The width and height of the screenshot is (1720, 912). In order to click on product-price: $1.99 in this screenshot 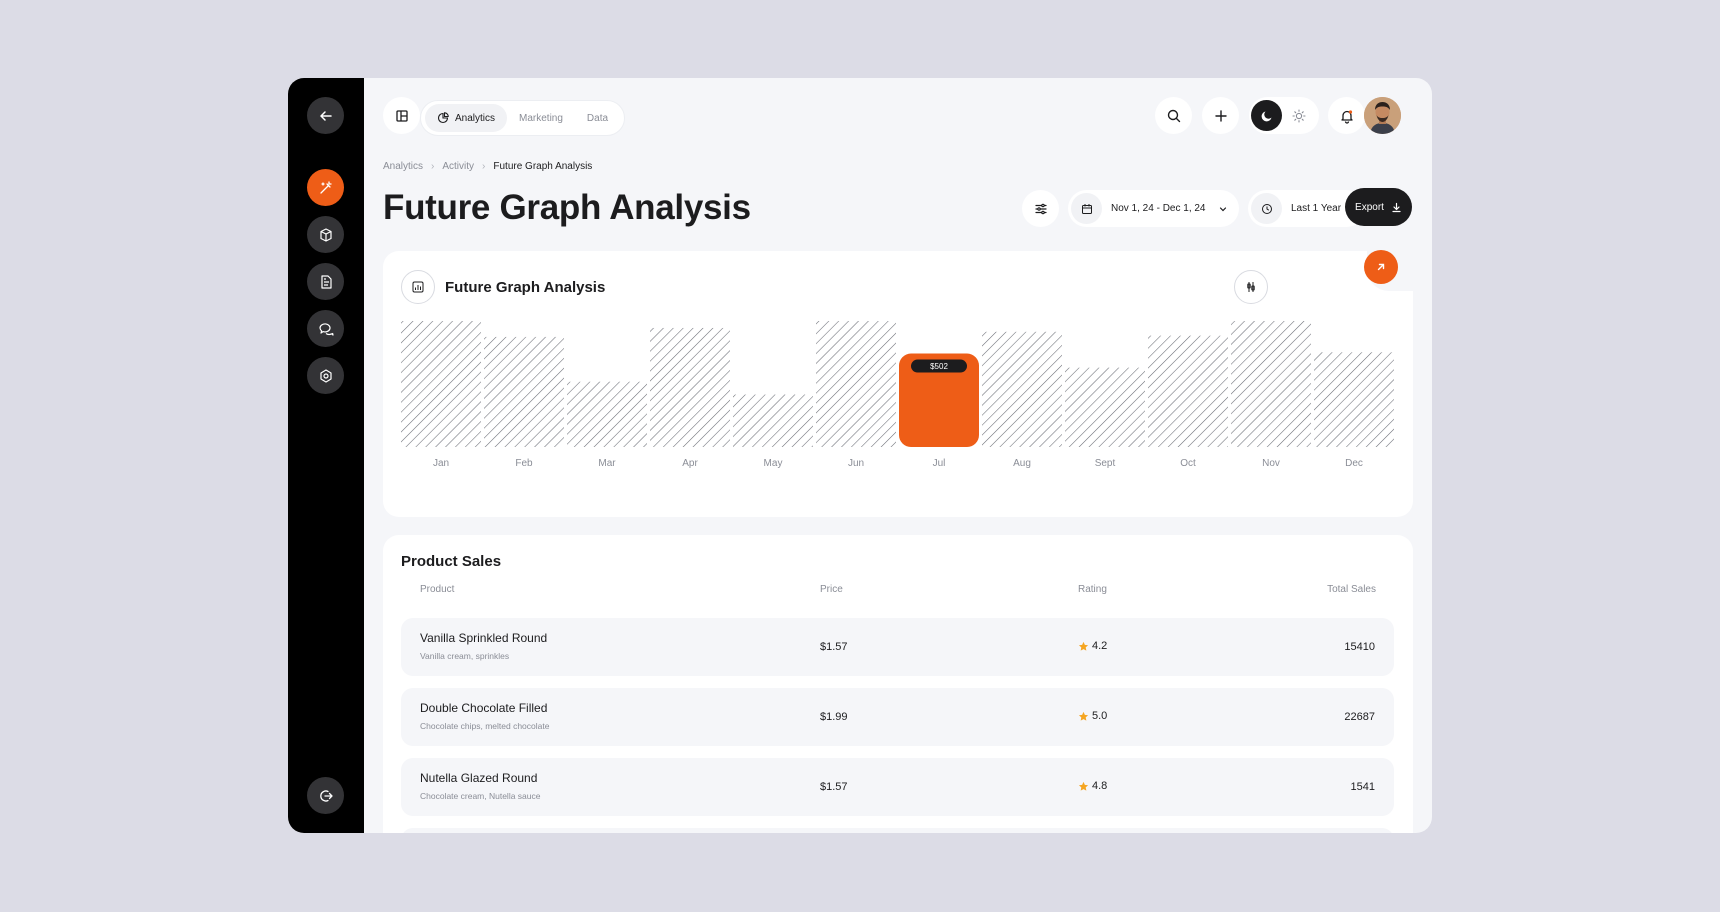, I will do `click(834, 717)`.